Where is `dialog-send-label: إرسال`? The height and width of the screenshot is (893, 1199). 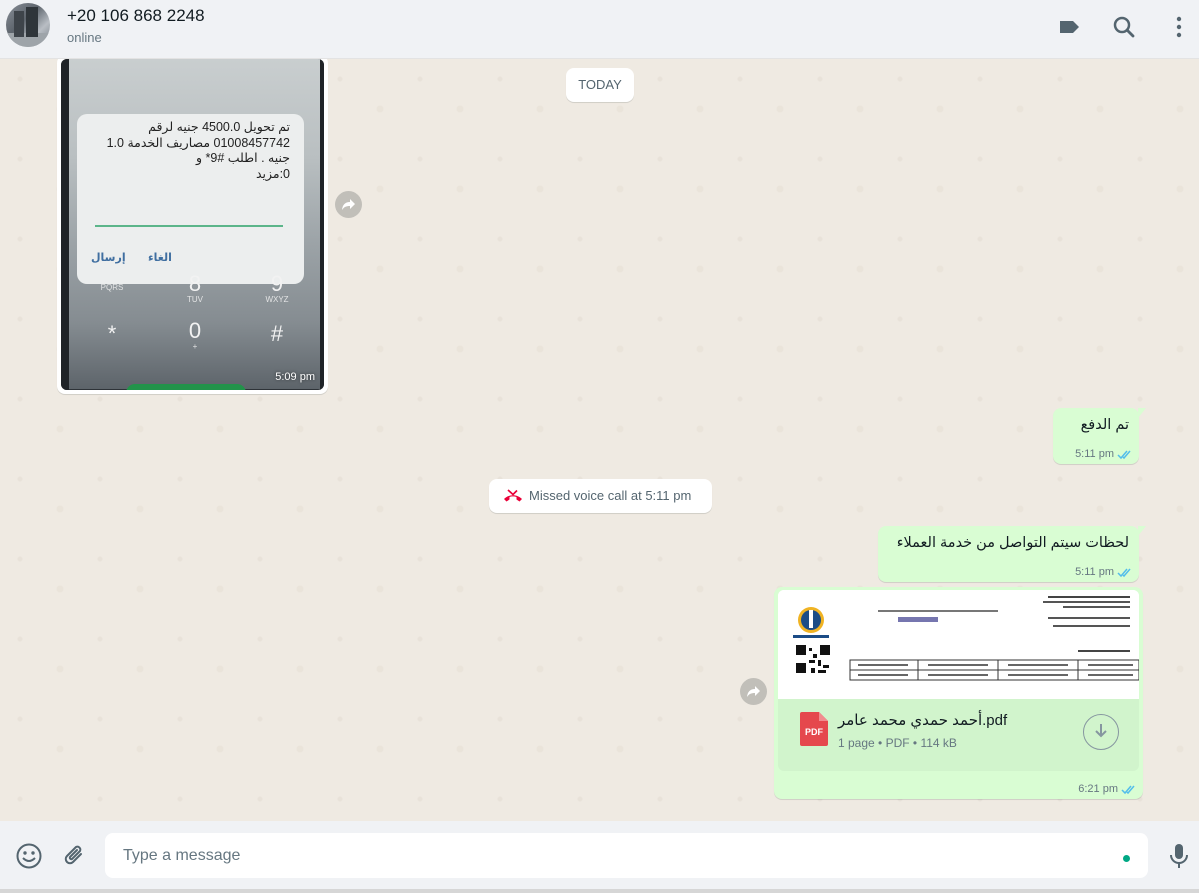 dialog-send-label: إرسال is located at coordinates (108, 258).